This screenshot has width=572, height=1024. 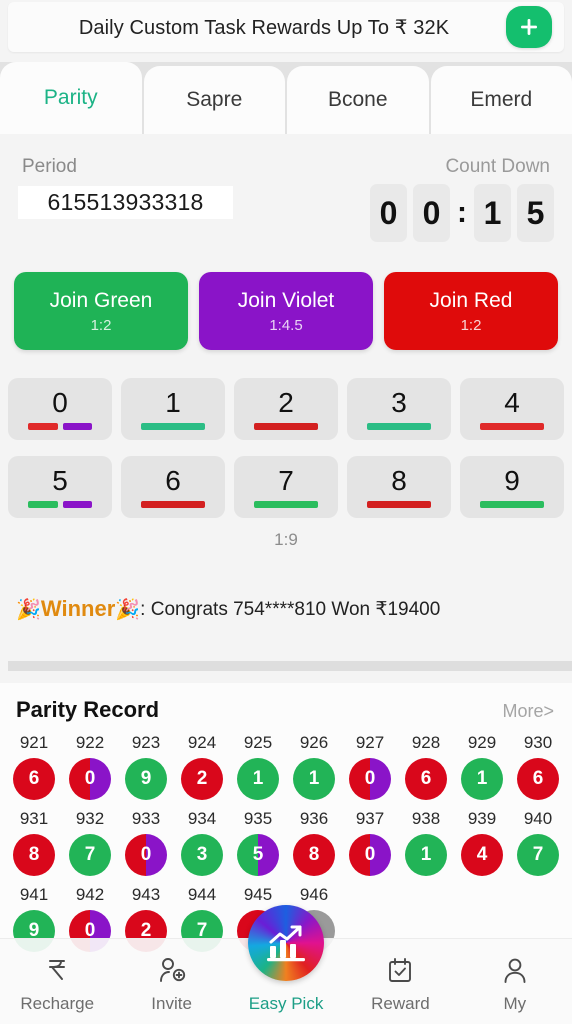 What do you see at coordinates (173, 480) in the screenshot?
I see `number-button-digit: 6` at bounding box center [173, 480].